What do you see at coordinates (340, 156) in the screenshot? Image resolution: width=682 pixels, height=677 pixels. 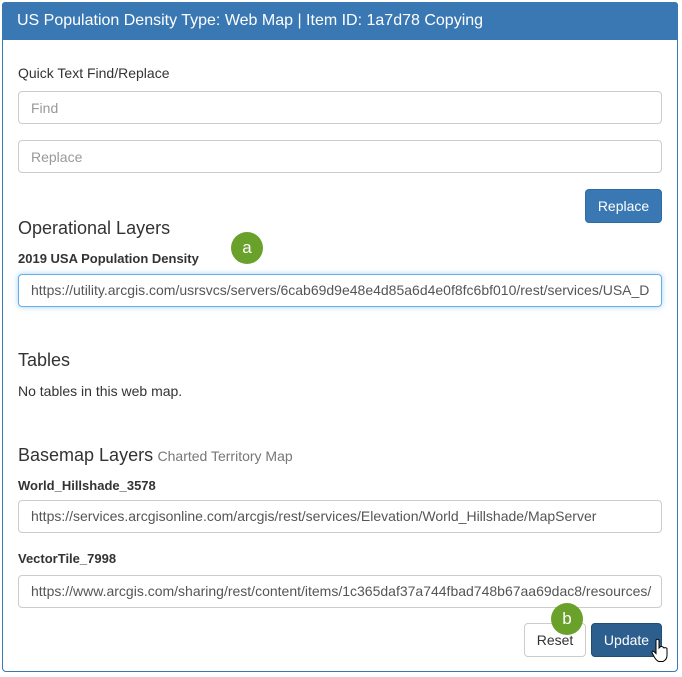 I see `replace-input` at bounding box center [340, 156].